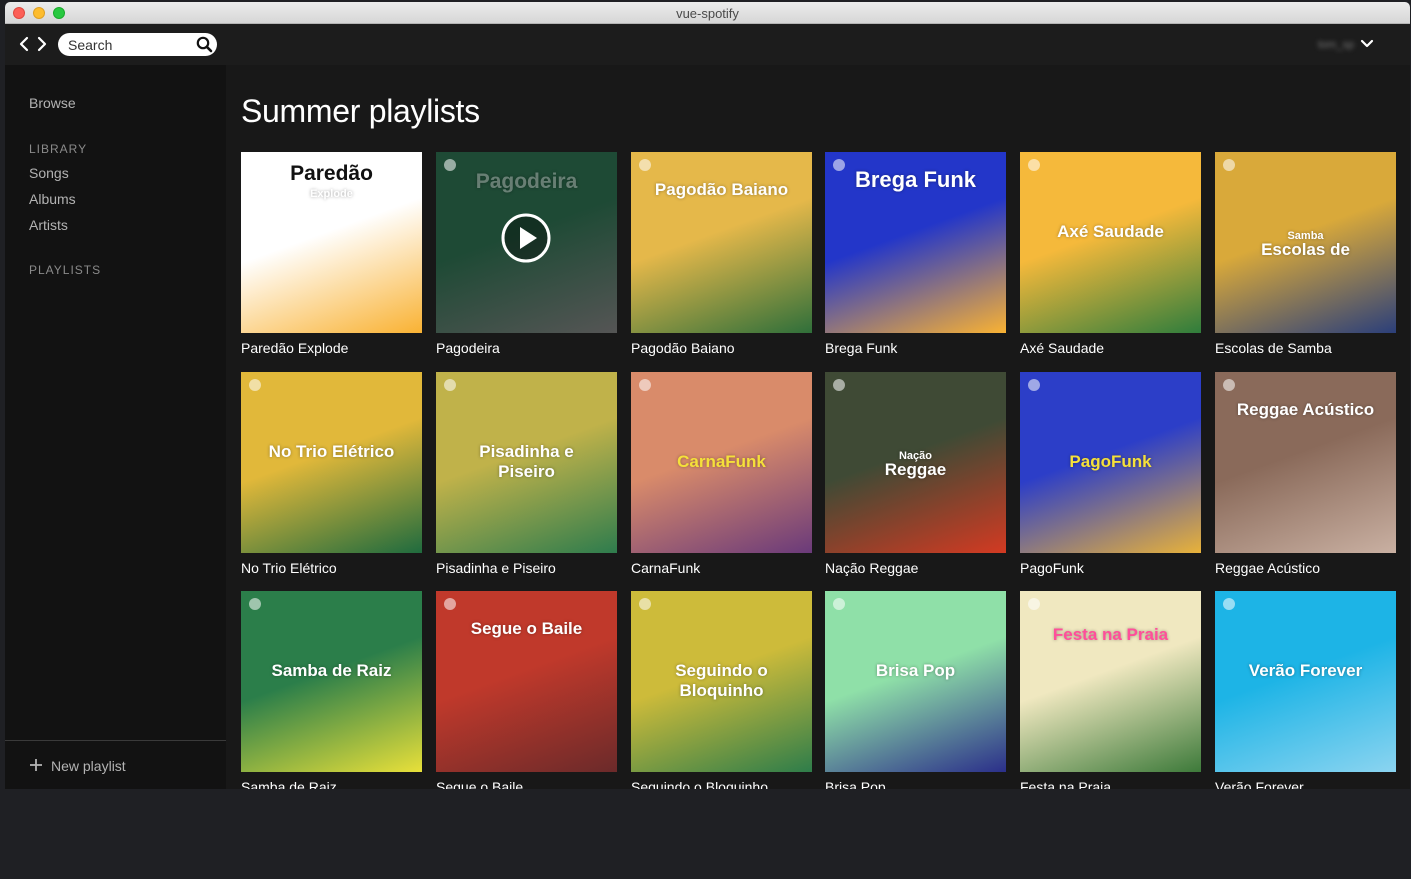  What do you see at coordinates (665, 568) in the screenshot?
I see `playlist-name: CarnaFunk` at bounding box center [665, 568].